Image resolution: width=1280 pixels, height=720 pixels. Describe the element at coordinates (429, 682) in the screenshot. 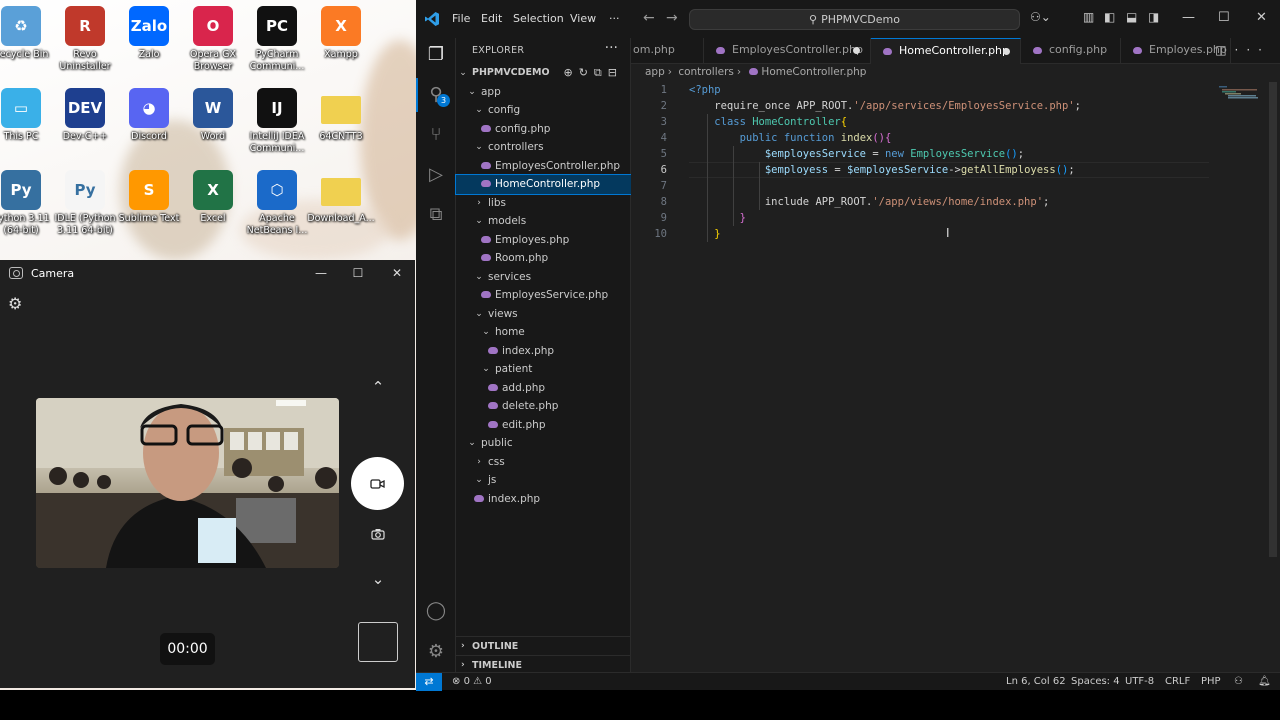

I see `remote-indicator-icon: ⇄` at that location.